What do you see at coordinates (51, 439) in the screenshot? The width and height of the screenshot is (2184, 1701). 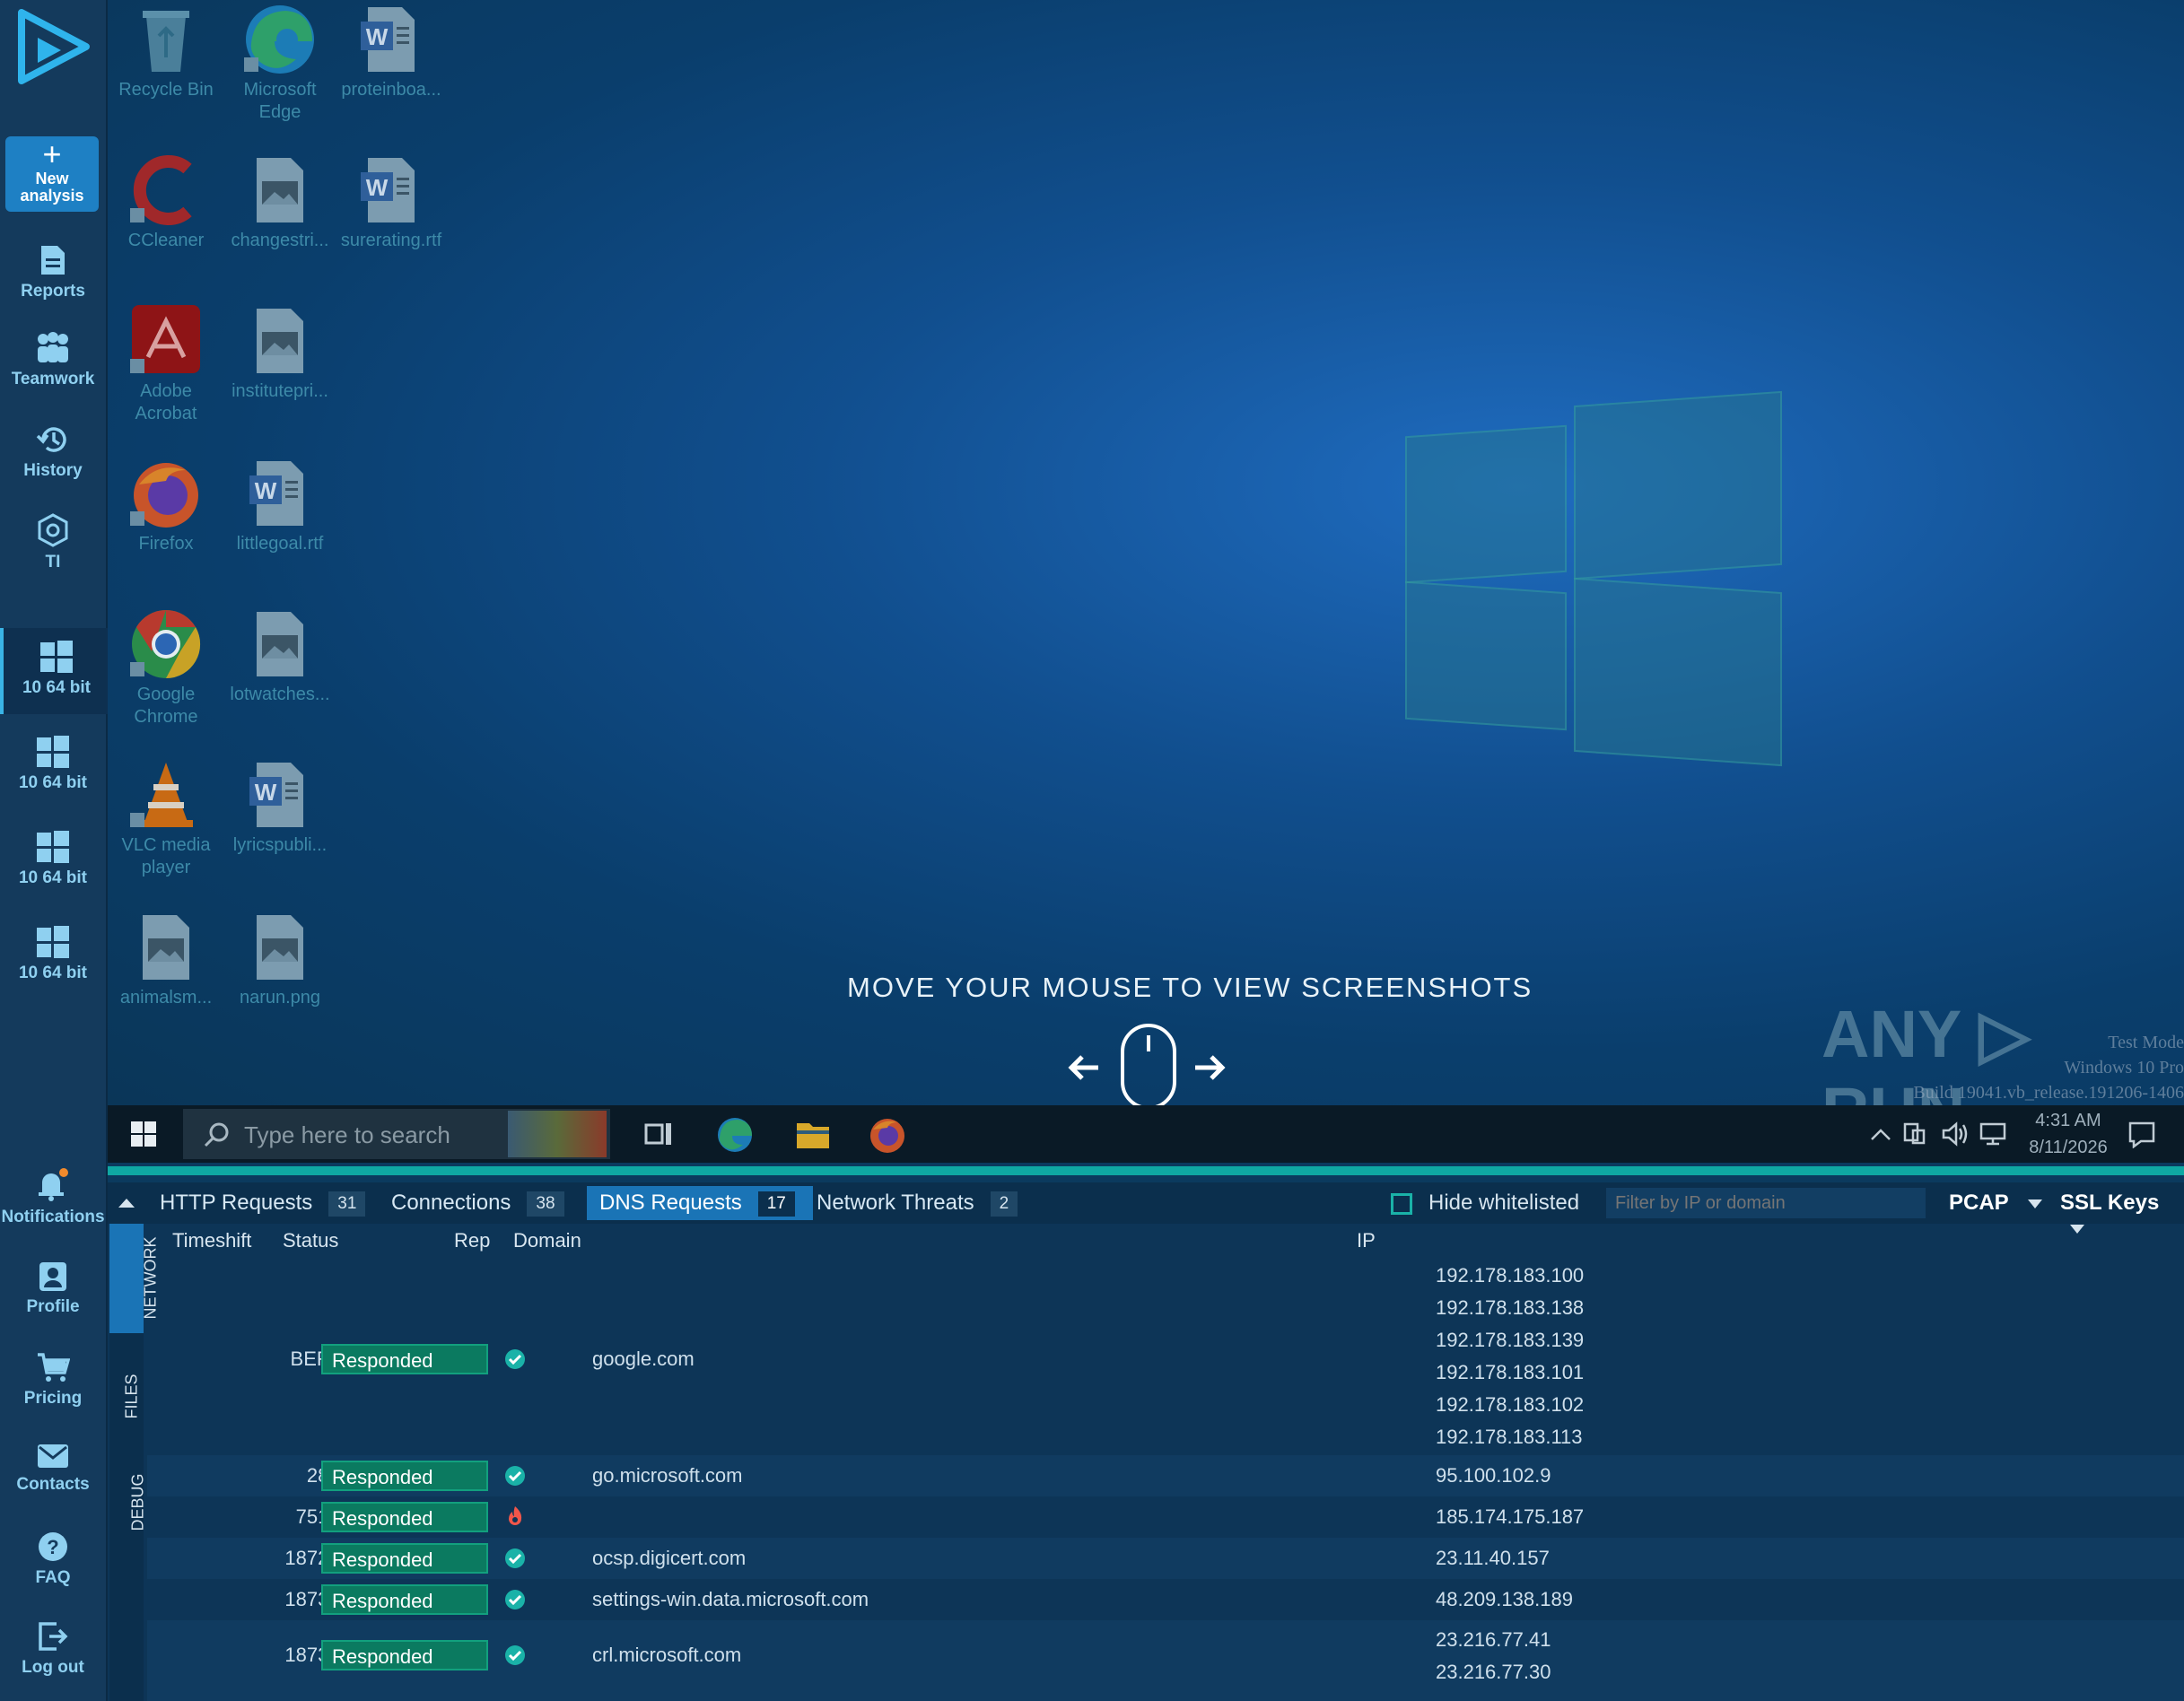 I see `history-icon` at bounding box center [51, 439].